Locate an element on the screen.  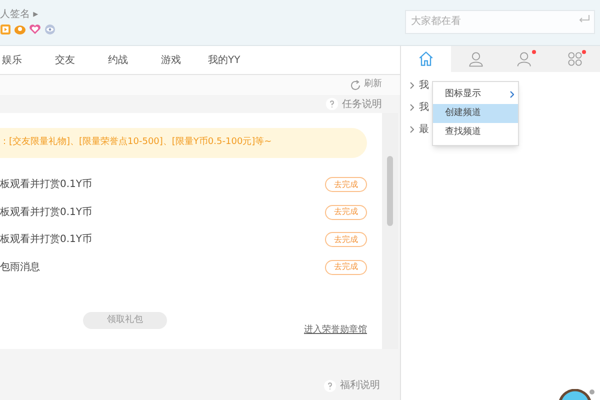
honor-hall-link: 进入荣誉勋章馆 is located at coordinates (335, 331).